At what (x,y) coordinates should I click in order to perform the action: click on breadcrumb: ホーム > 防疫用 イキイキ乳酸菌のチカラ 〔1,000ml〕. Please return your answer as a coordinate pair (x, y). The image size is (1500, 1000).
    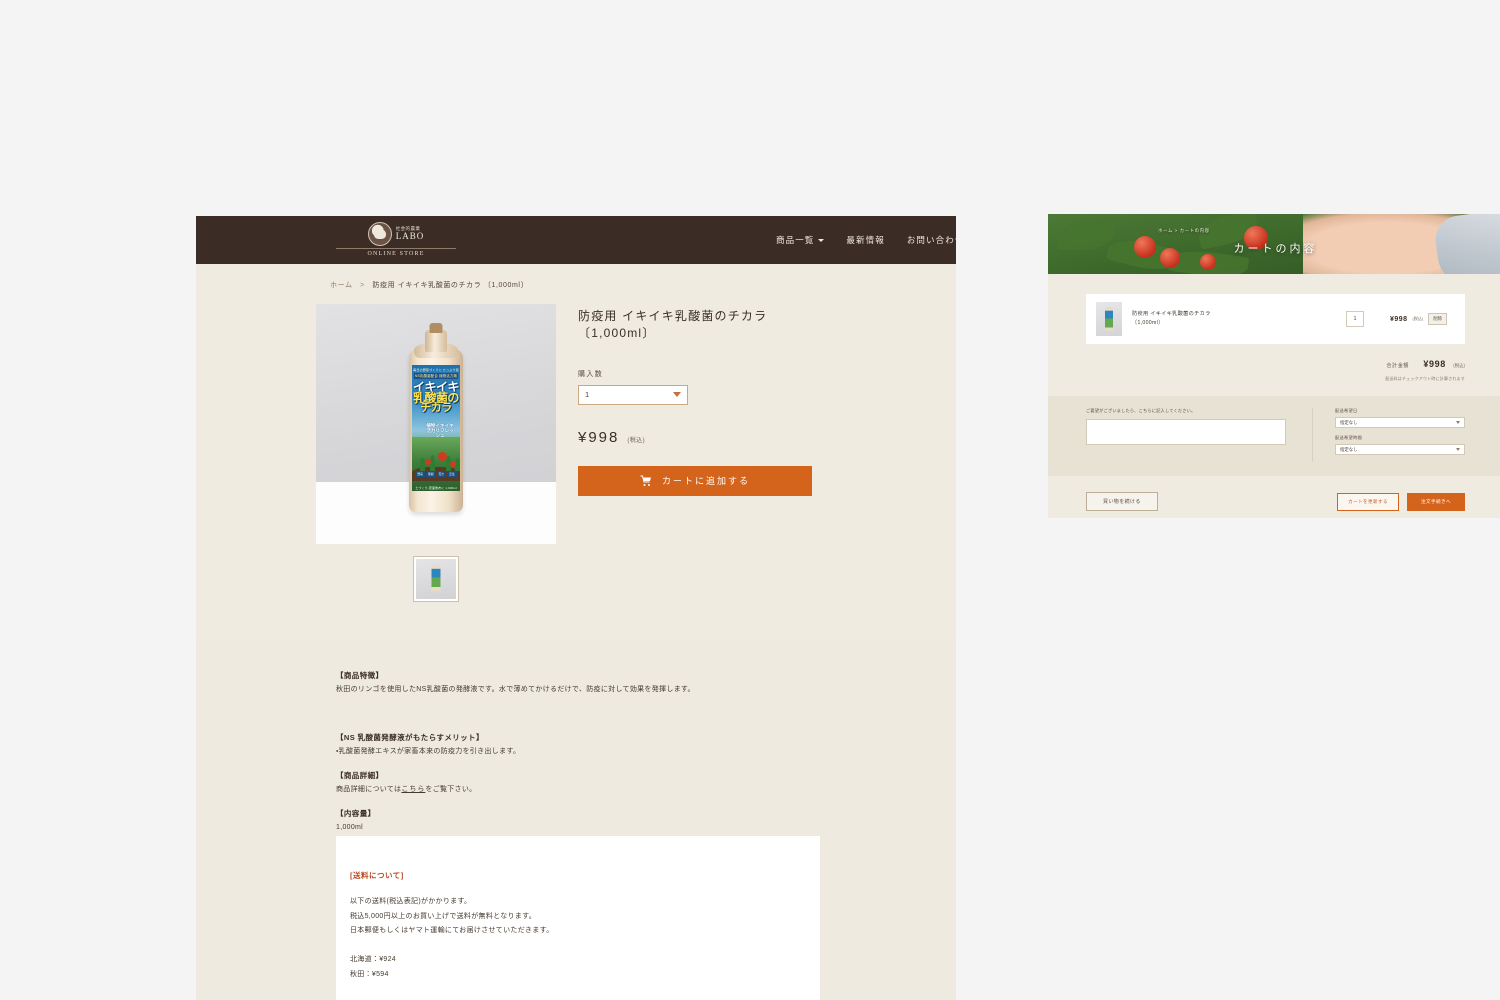
    Looking at the image, I should click on (576, 277).